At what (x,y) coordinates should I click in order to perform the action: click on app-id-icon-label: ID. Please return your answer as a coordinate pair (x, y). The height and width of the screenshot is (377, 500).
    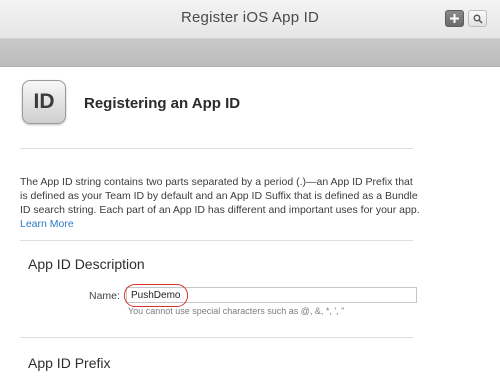
    Looking at the image, I should click on (44, 101).